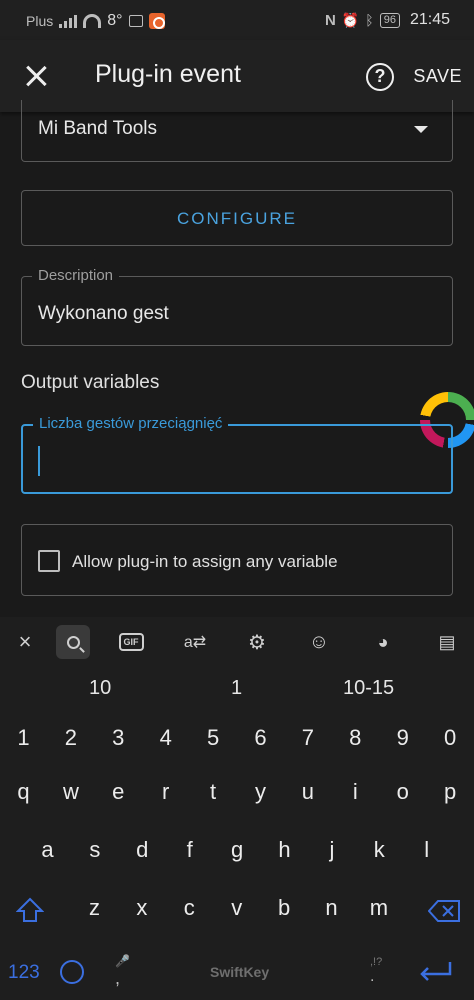 This screenshot has height=1000, width=474. What do you see at coordinates (379, 850) in the screenshot?
I see `letter-key-middle-7: k` at bounding box center [379, 850].